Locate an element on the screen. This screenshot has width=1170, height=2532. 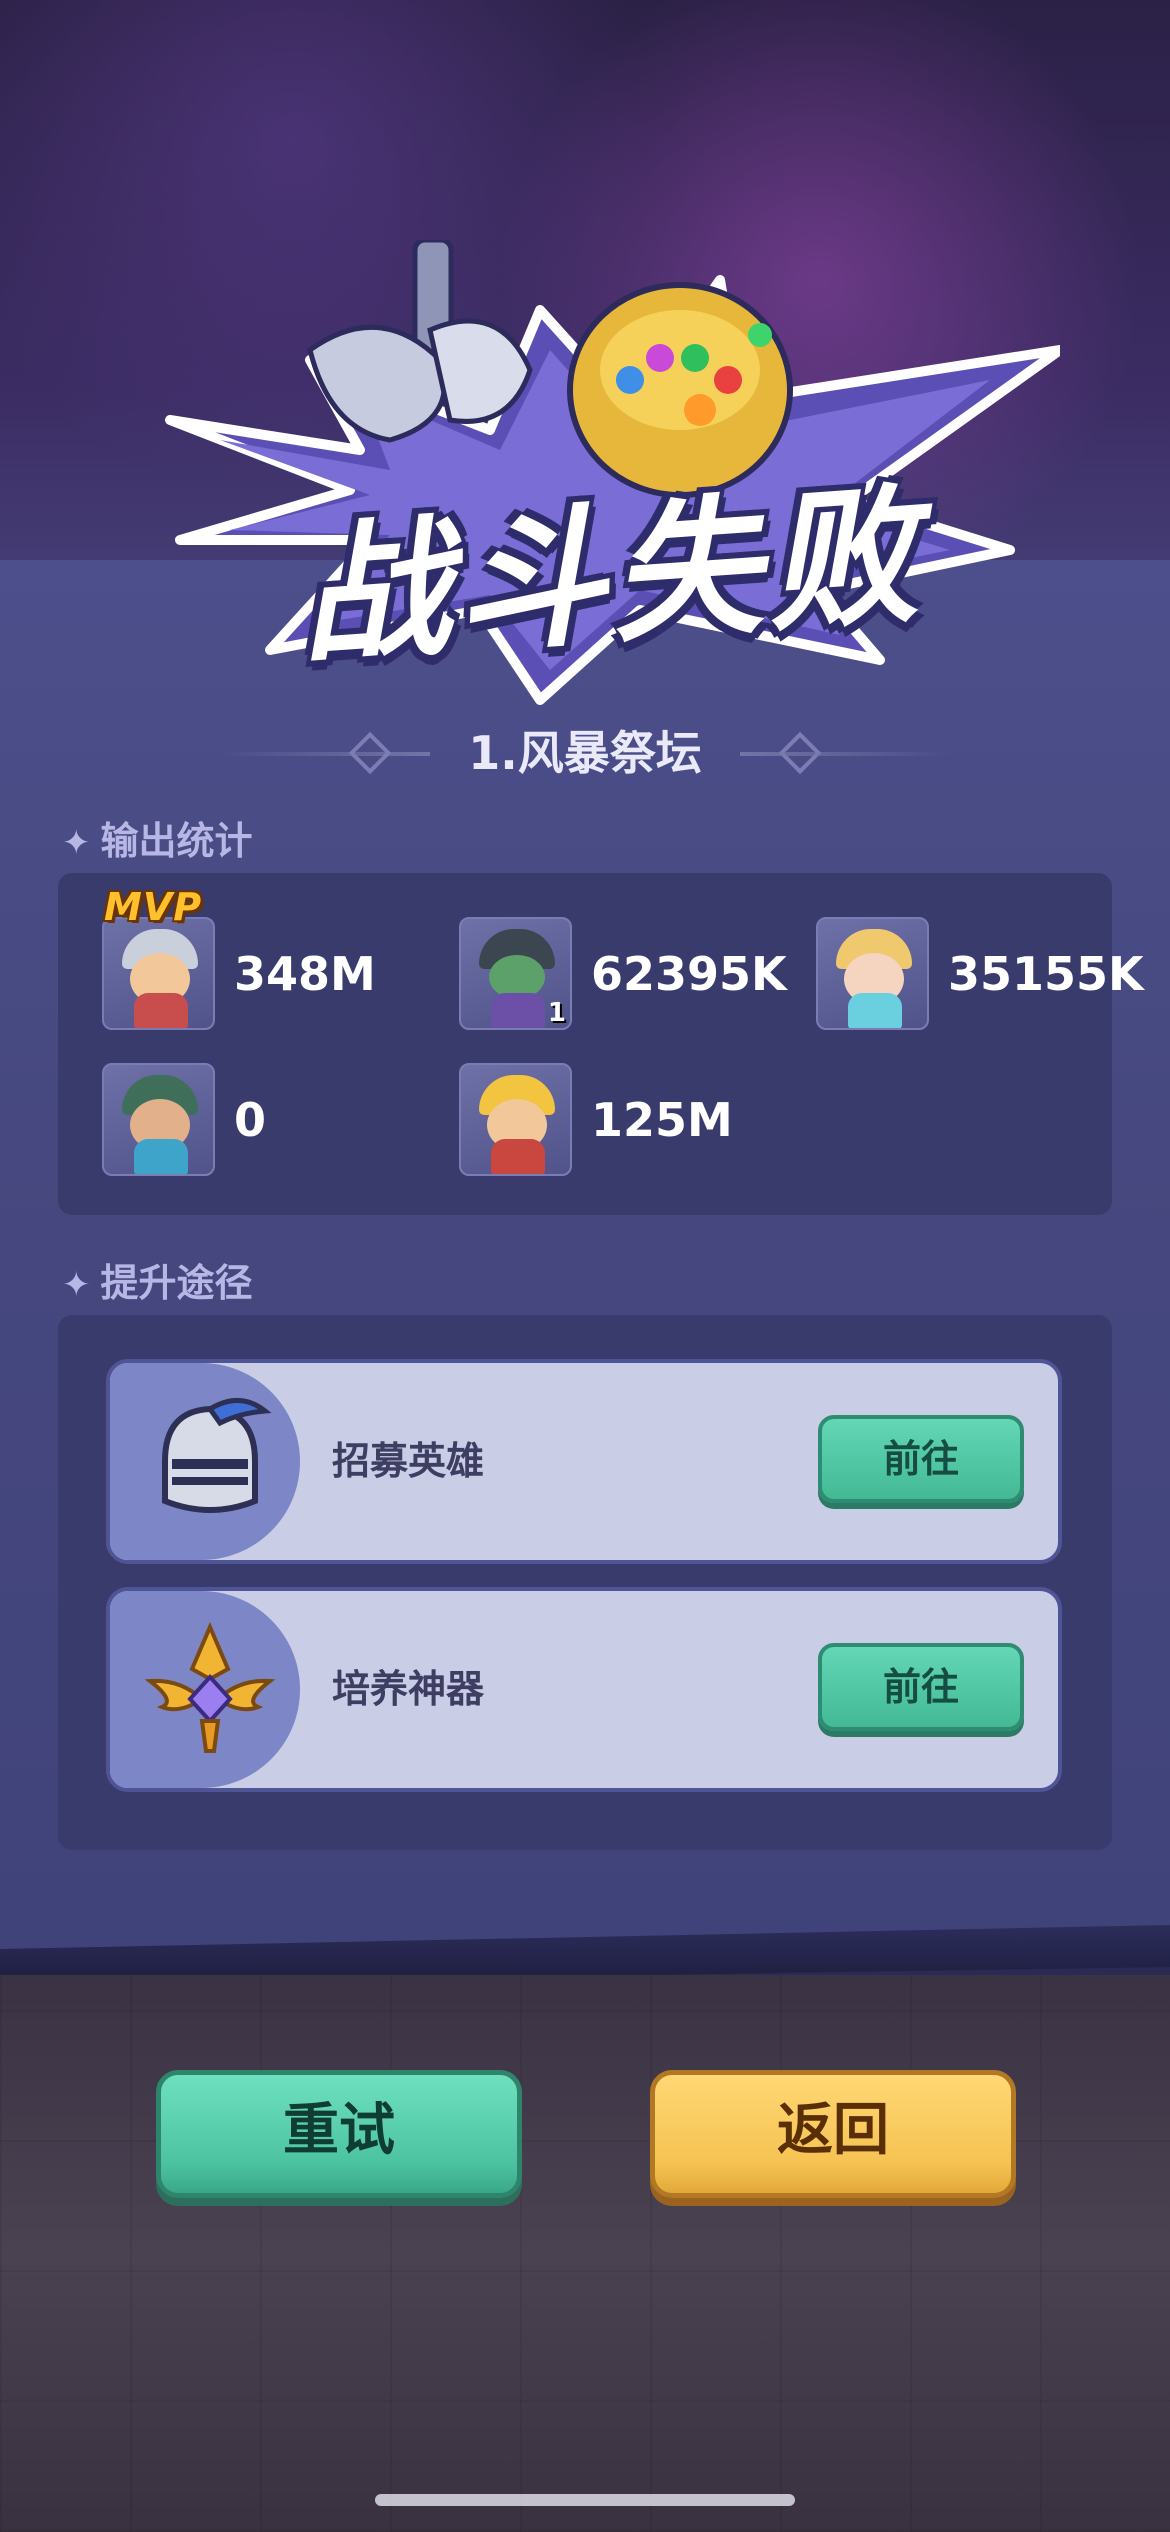
recruit-hero-label: 招募英雄 is located at coordinates (408, 1461).